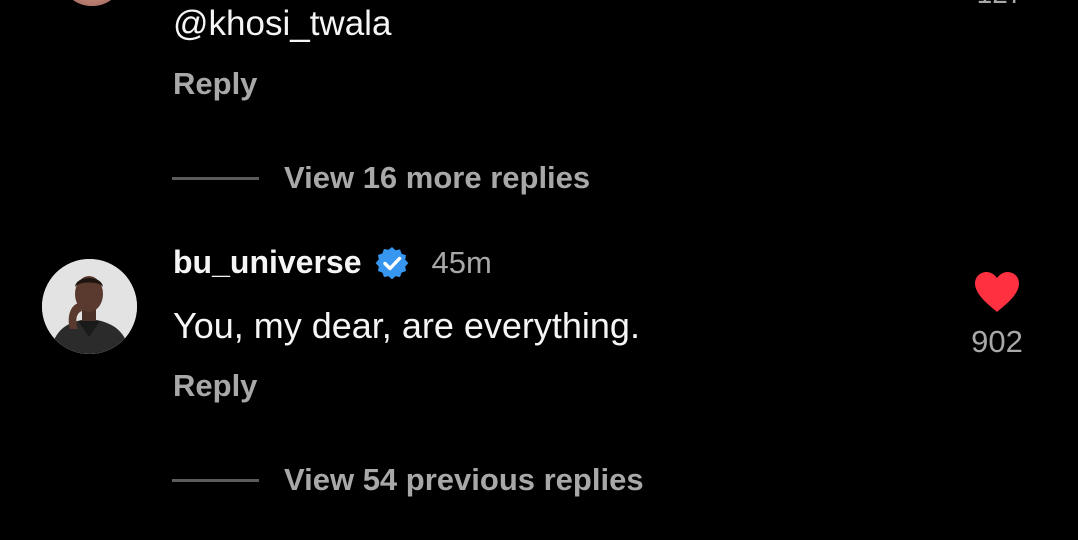 The height and width of the screenshot is (540, 1078). What do you see at coordinates (437, 177) in the screenshot?
I see `view-more-replies-label: View 16 more replies` at bounding box center [437, 177].